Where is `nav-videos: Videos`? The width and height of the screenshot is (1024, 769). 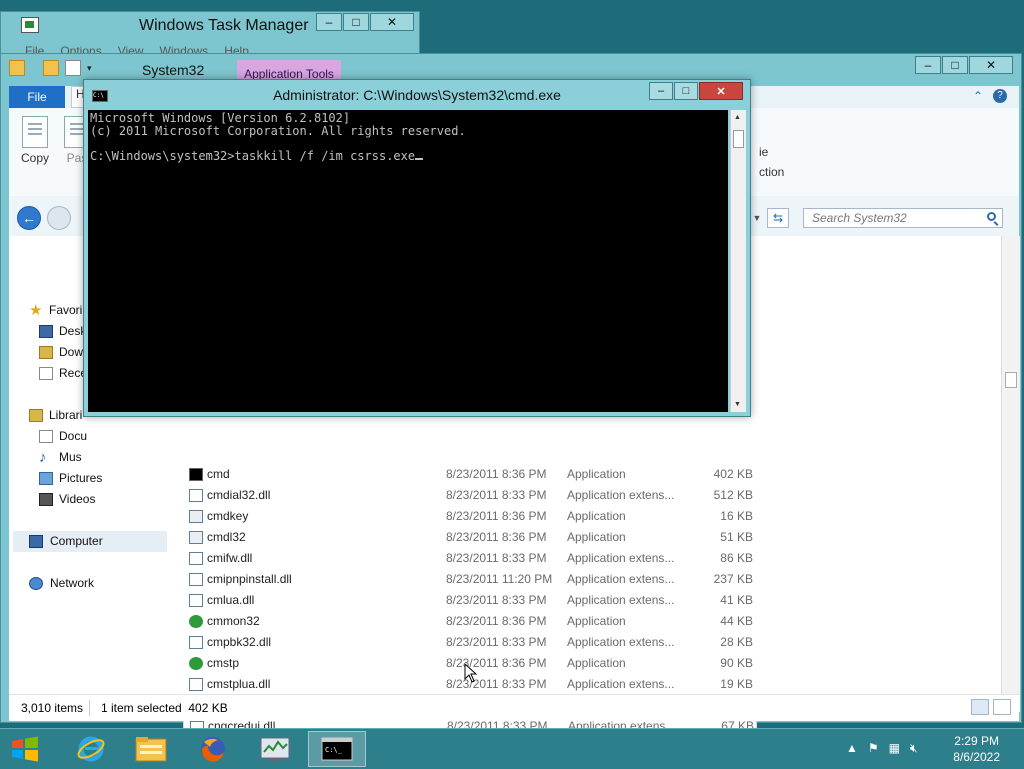
nav-videos: Videos is located at coordinates (67, 499).